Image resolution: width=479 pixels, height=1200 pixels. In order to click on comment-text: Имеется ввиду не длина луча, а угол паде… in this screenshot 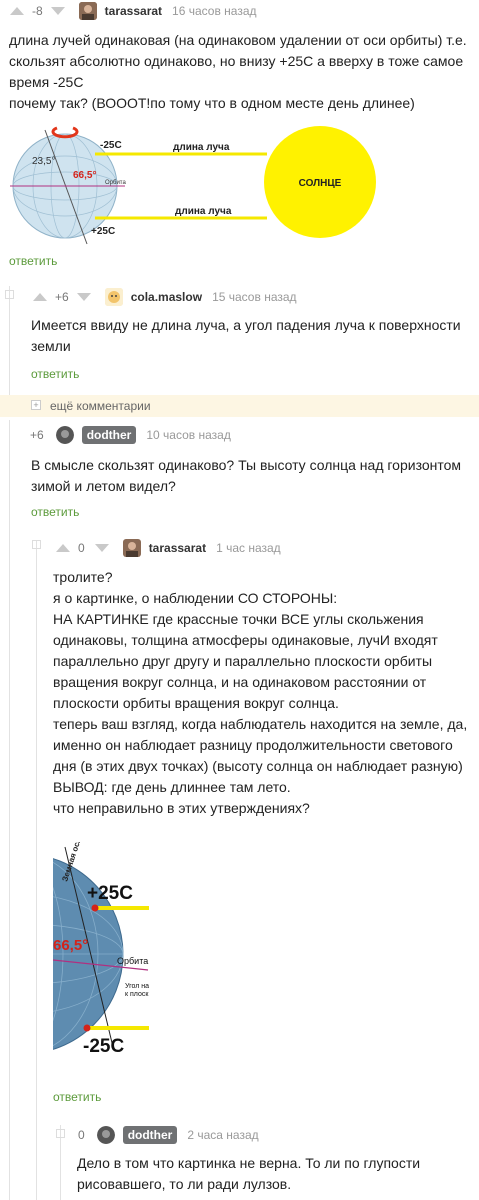, I will do `click(251, 336)`.